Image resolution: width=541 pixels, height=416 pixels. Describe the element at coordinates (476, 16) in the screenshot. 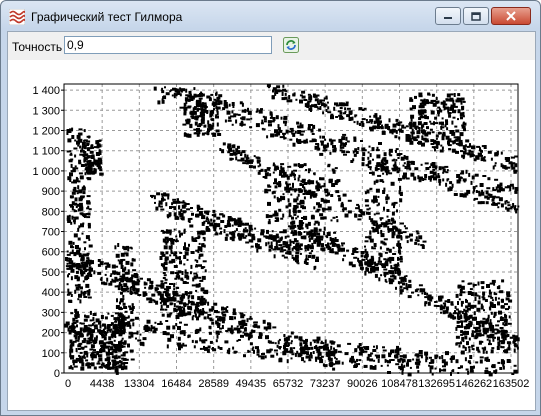

I see `maximize-button` at that location.